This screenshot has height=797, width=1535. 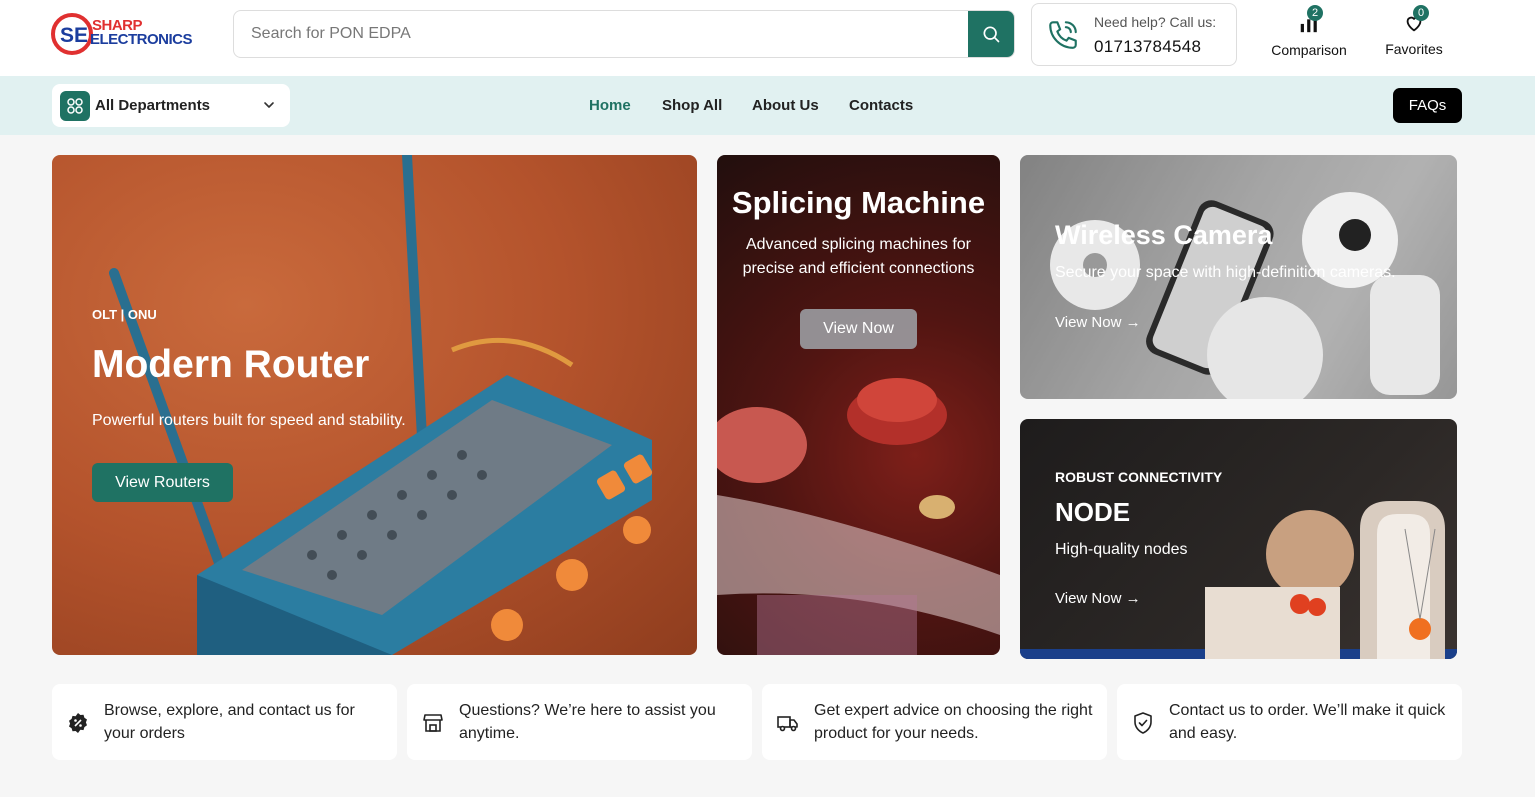 I want to click on discount-badge-icon, so click(x=78, y=723).